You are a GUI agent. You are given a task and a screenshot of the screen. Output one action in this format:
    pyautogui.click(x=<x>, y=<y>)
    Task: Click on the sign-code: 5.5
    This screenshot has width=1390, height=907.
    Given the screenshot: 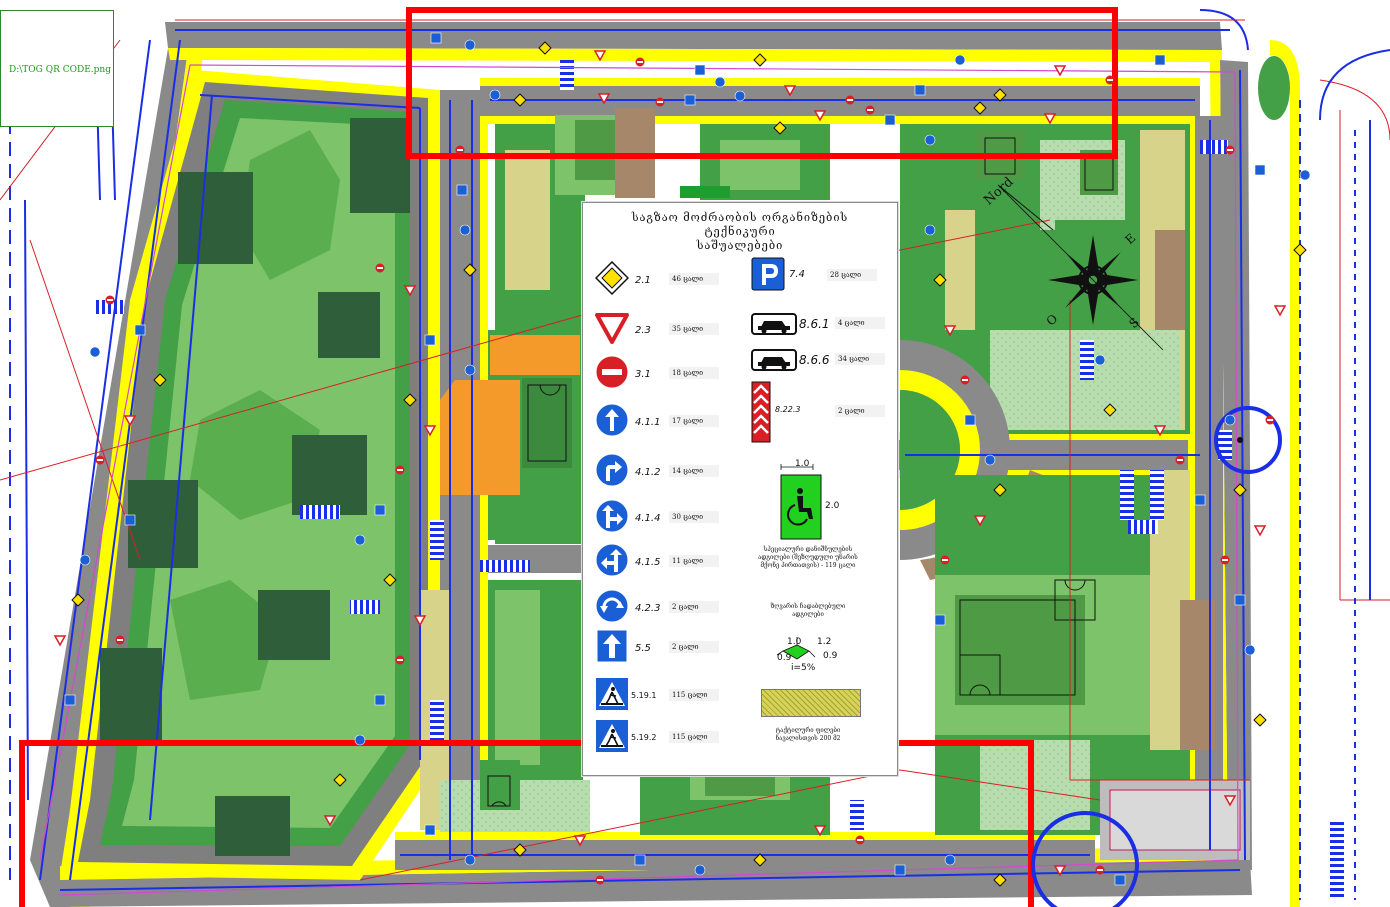 What is the action you would take?
    pyautogui.click(x=643, y=648)
    